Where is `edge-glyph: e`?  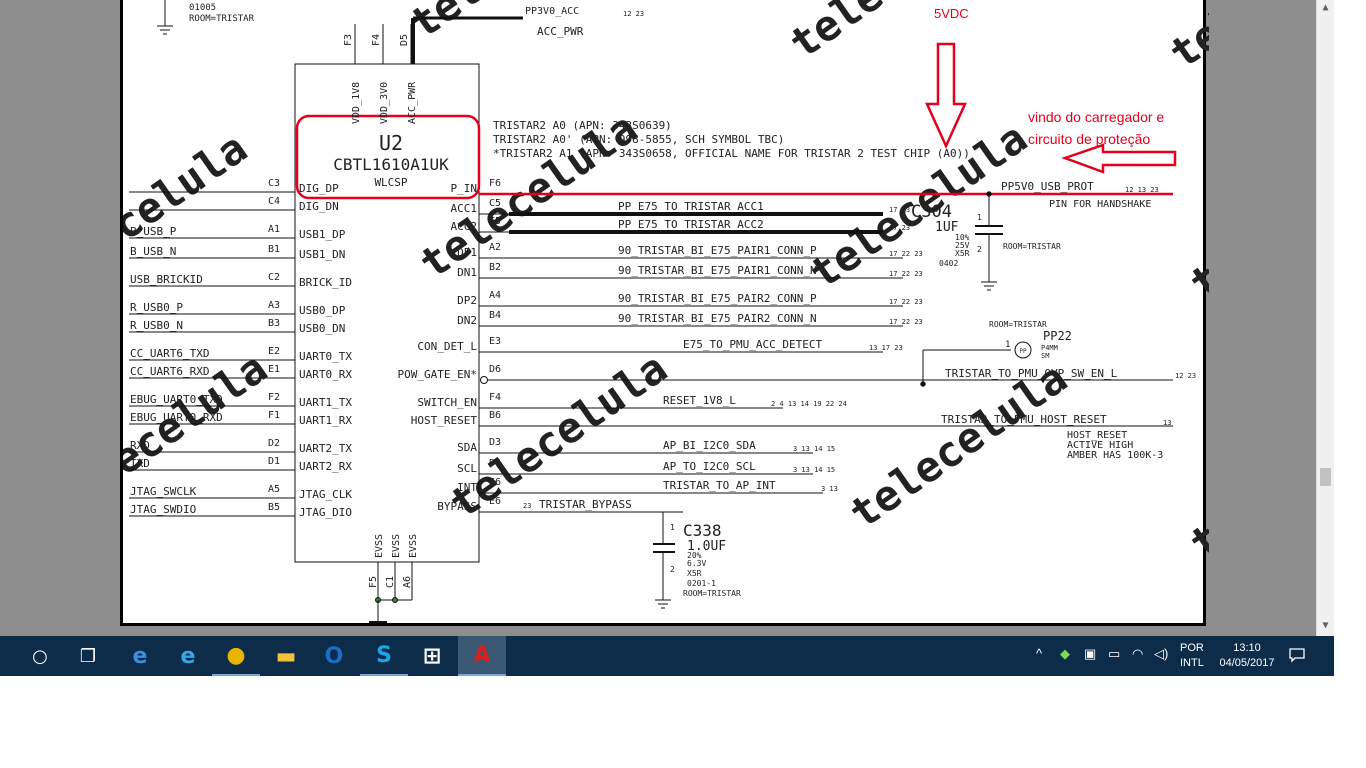
edge-glyph: e is located at coordinates (140, 656).